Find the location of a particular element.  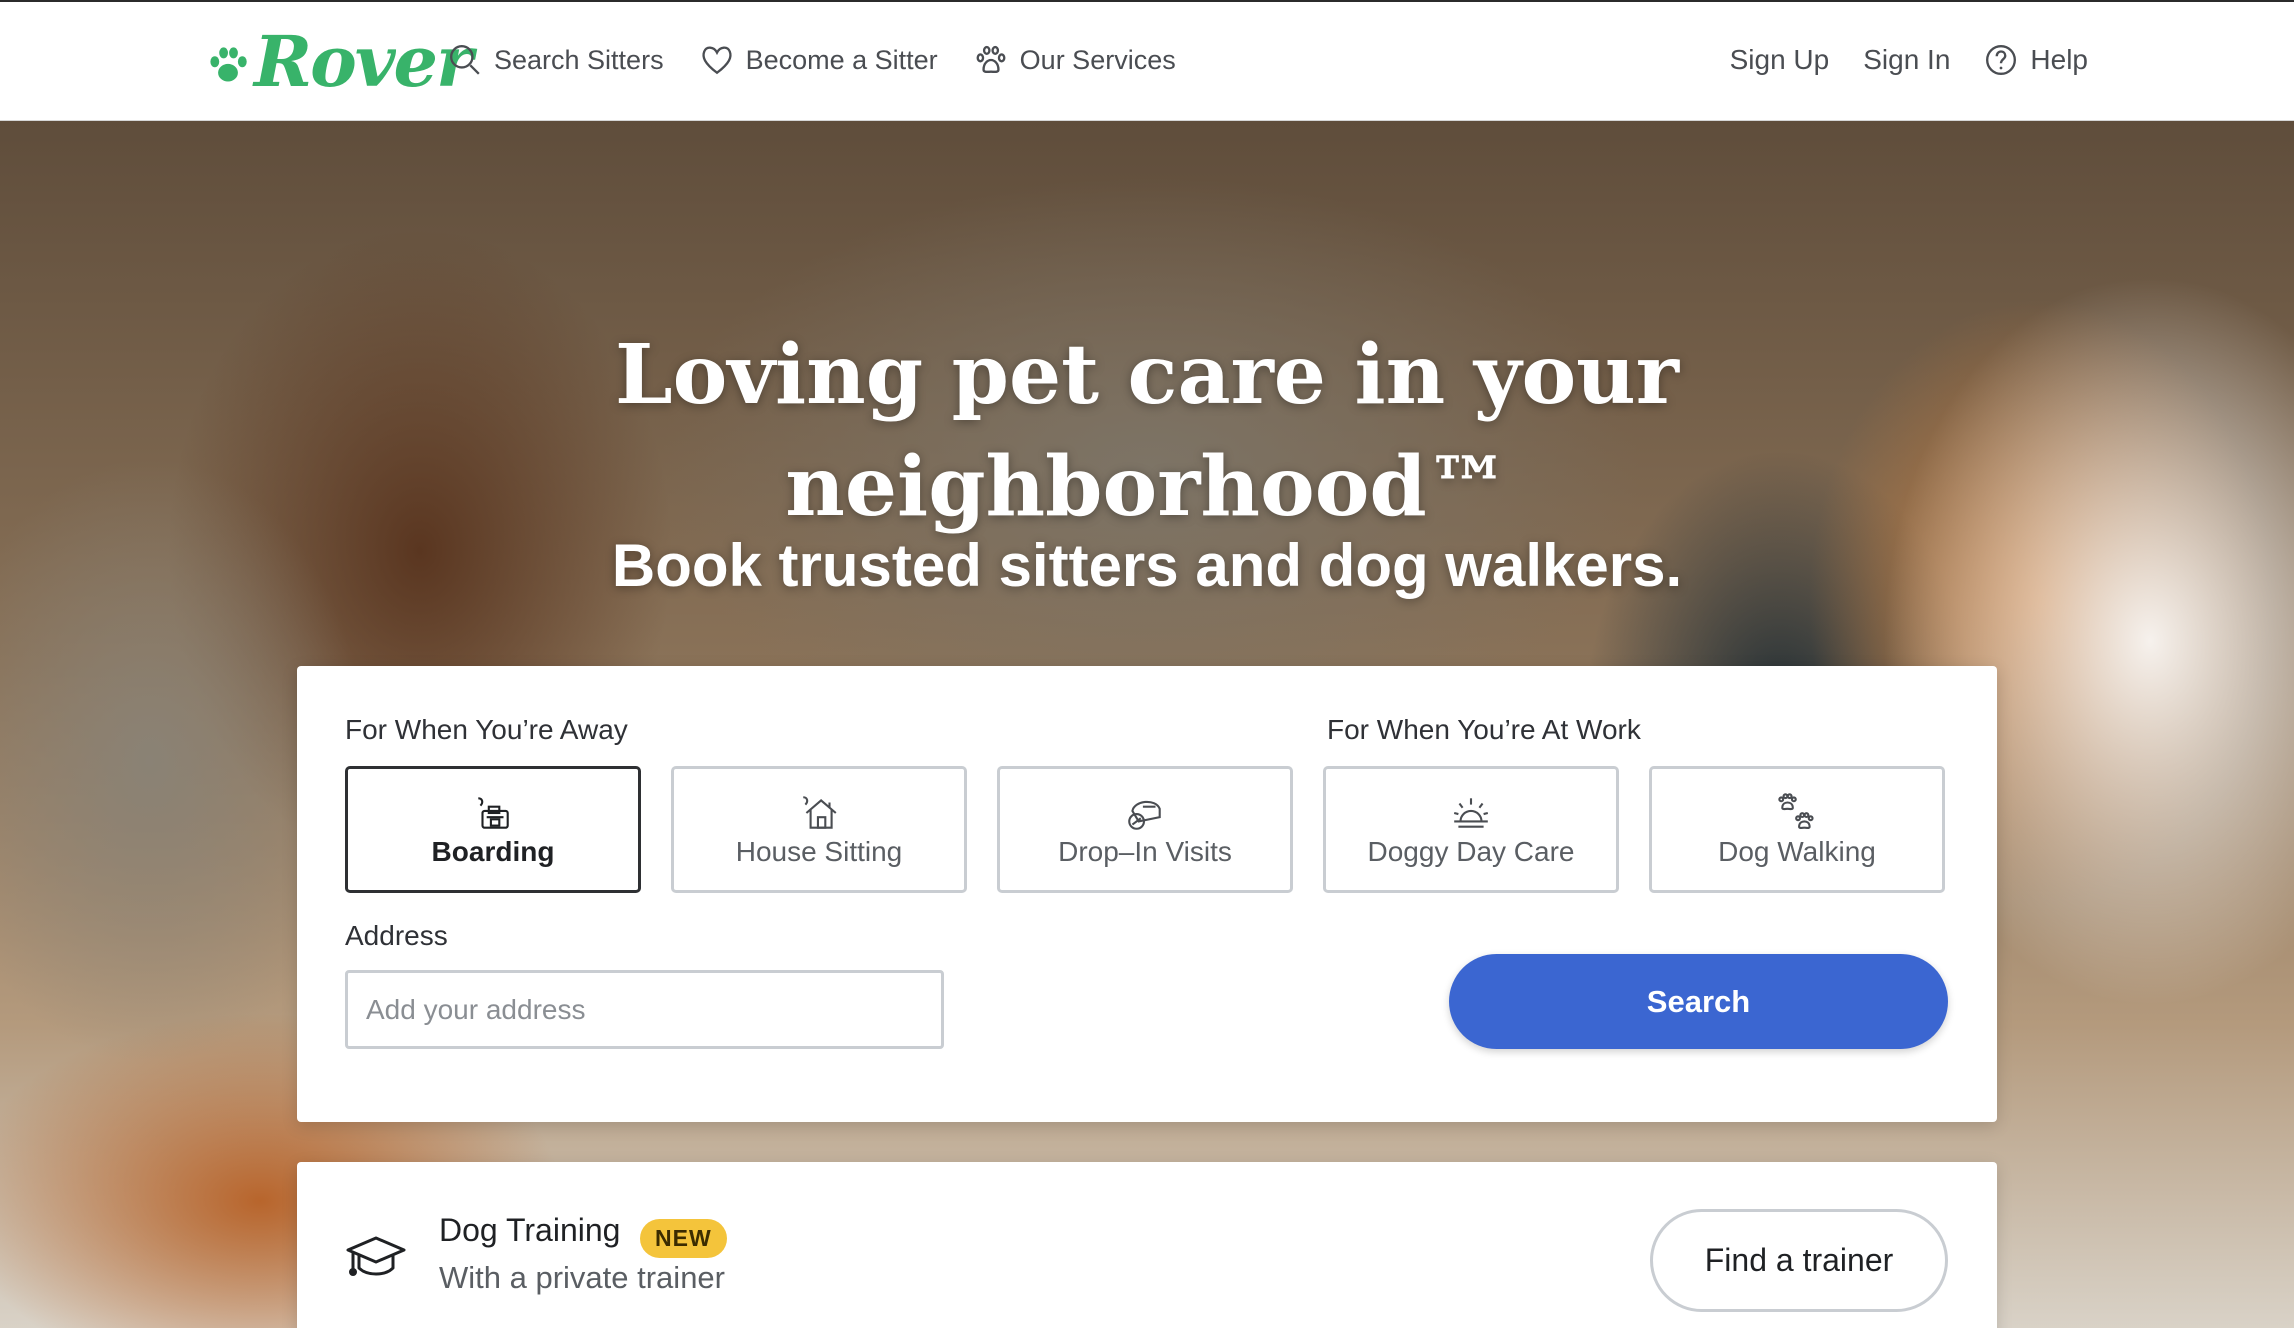

sun-icon is located at coordinates (1471, 812).